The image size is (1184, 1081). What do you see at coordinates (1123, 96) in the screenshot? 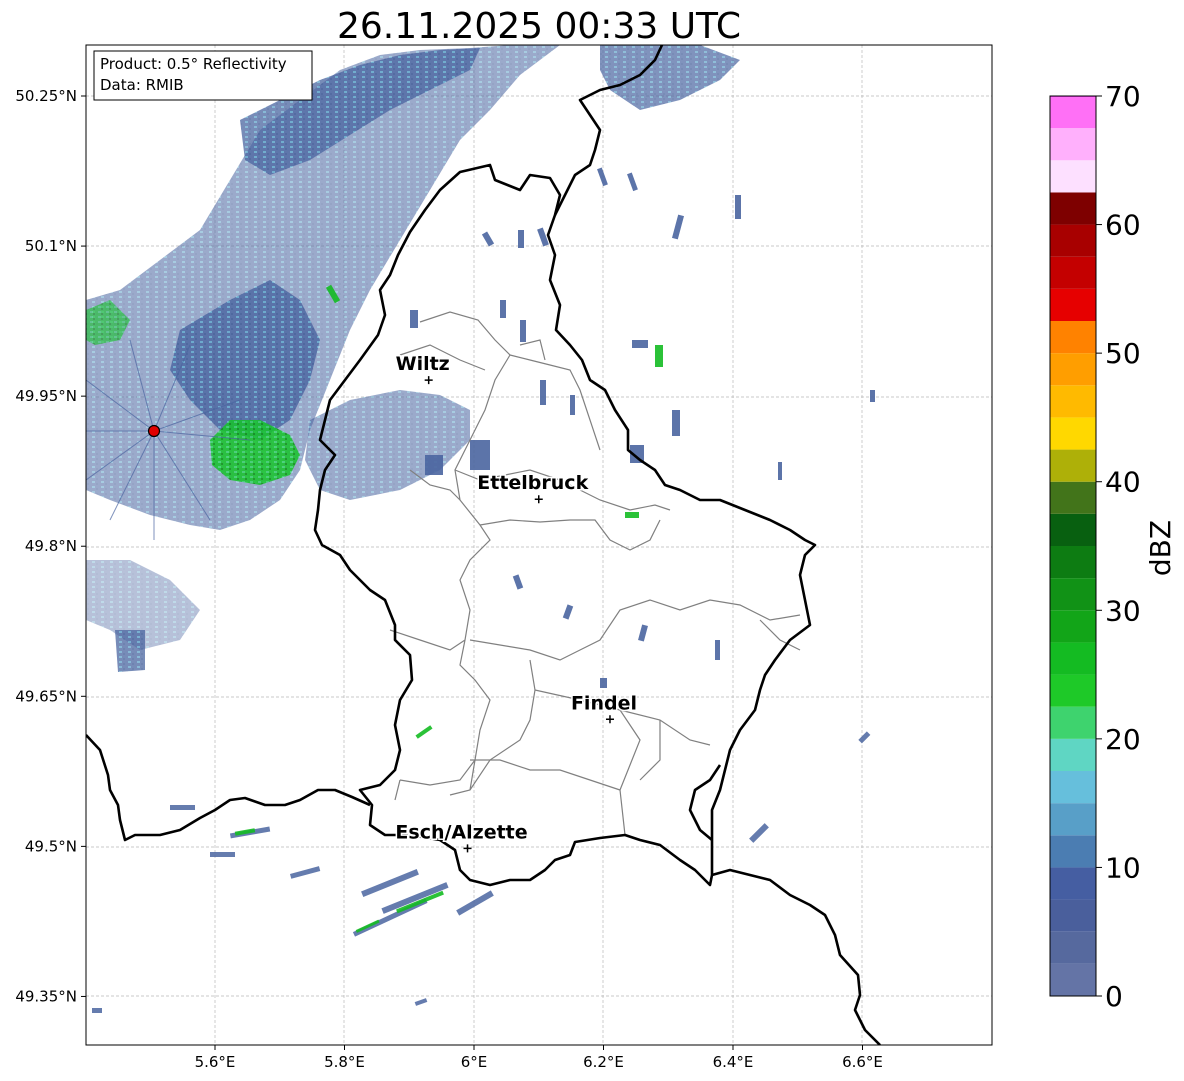
I see `colorbar-tick-label: 70` at bounding box center [1123, 96].